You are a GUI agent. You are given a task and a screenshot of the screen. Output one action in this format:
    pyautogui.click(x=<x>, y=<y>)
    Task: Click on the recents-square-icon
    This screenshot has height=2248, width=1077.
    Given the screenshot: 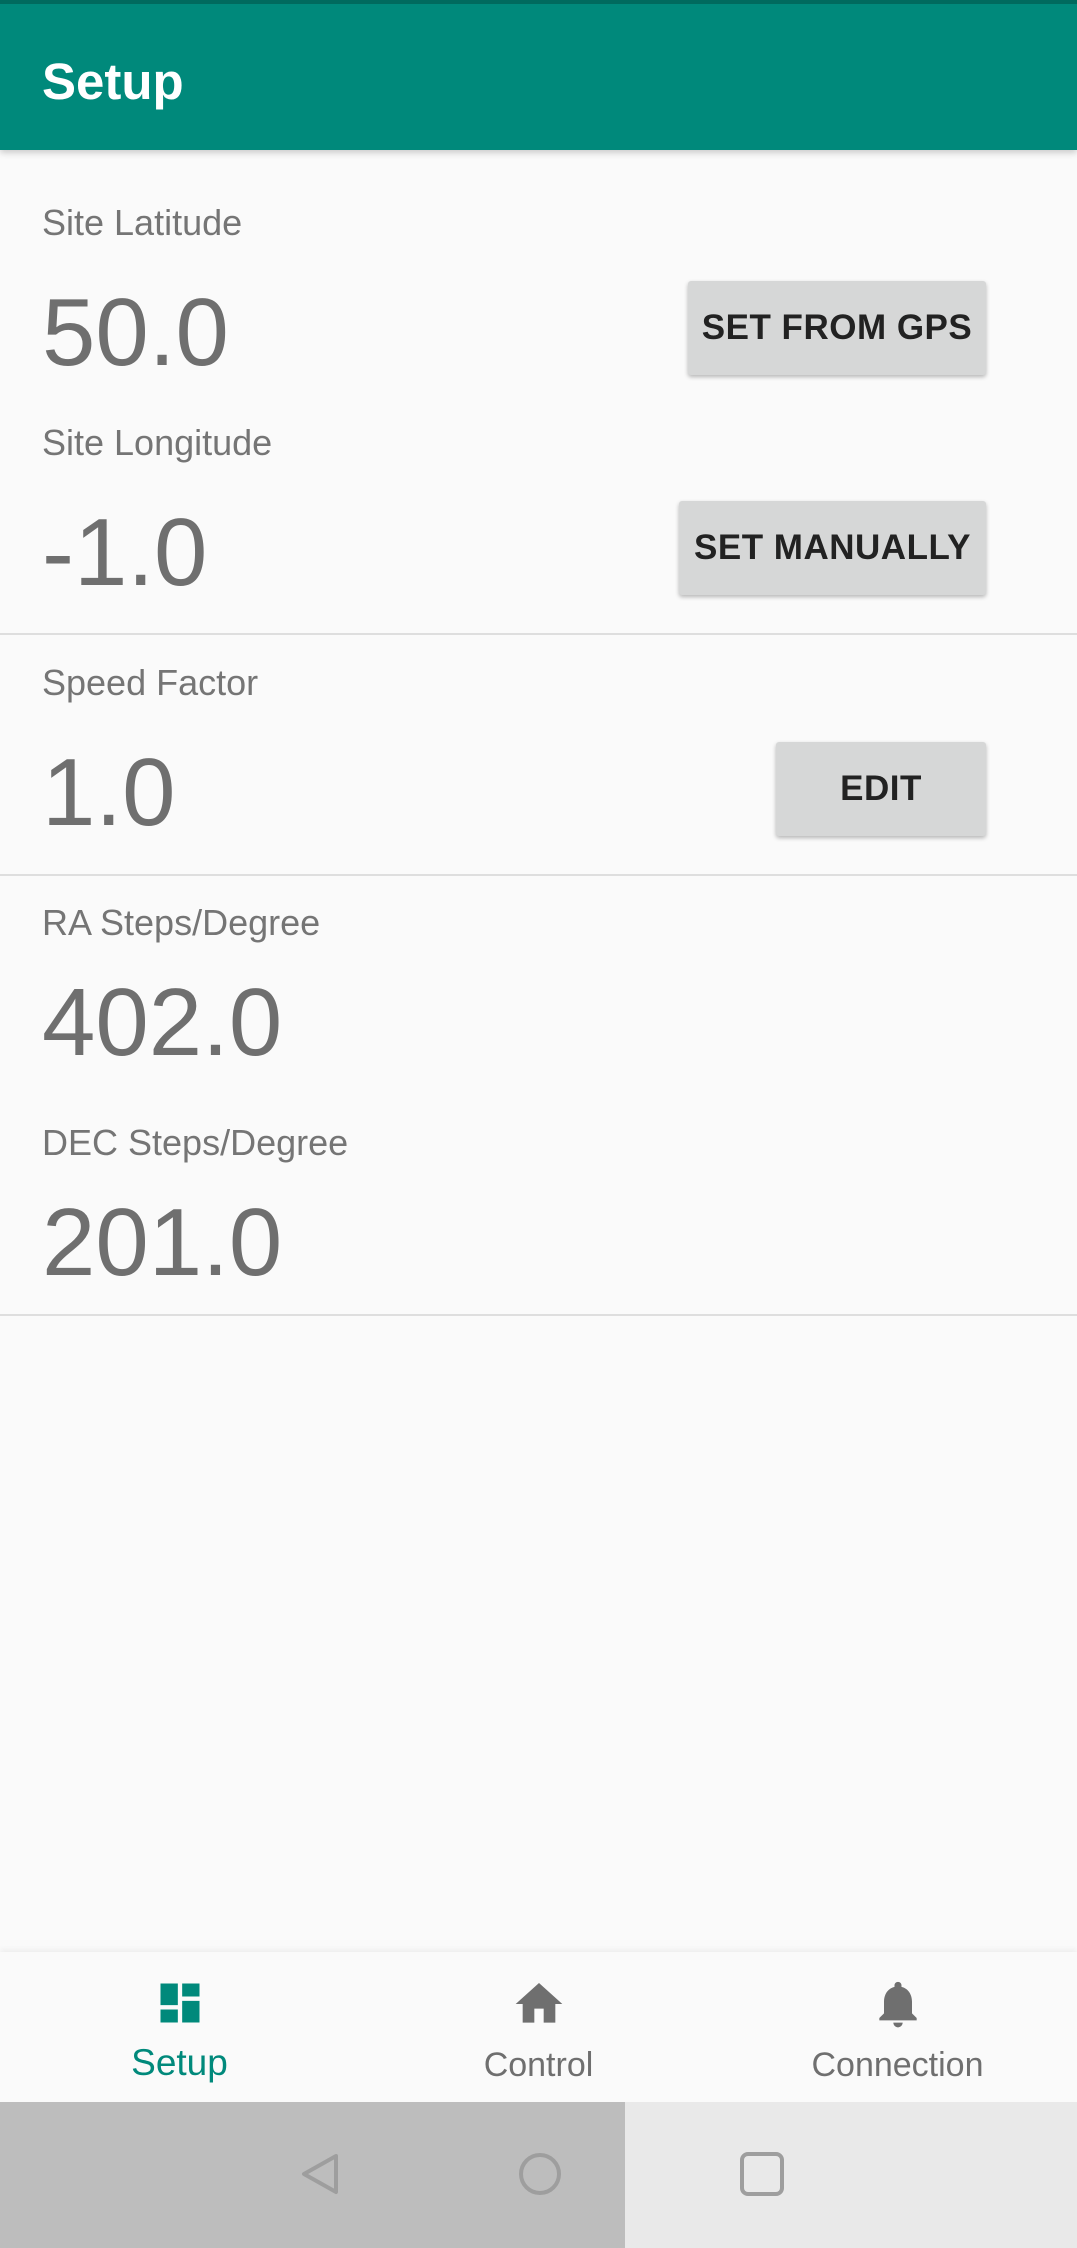 What is the action you would take?
    pyautogui.click(x=762, y=2176)
    